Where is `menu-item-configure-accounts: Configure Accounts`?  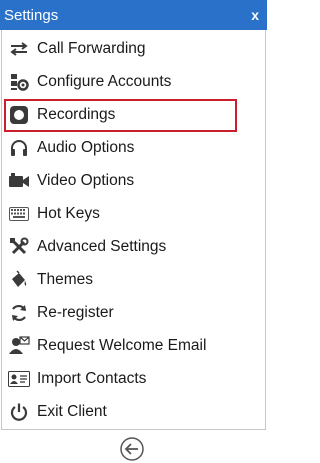
menu-item-configure-accounts: Configure Accounts is located at coordinates (133, 81).